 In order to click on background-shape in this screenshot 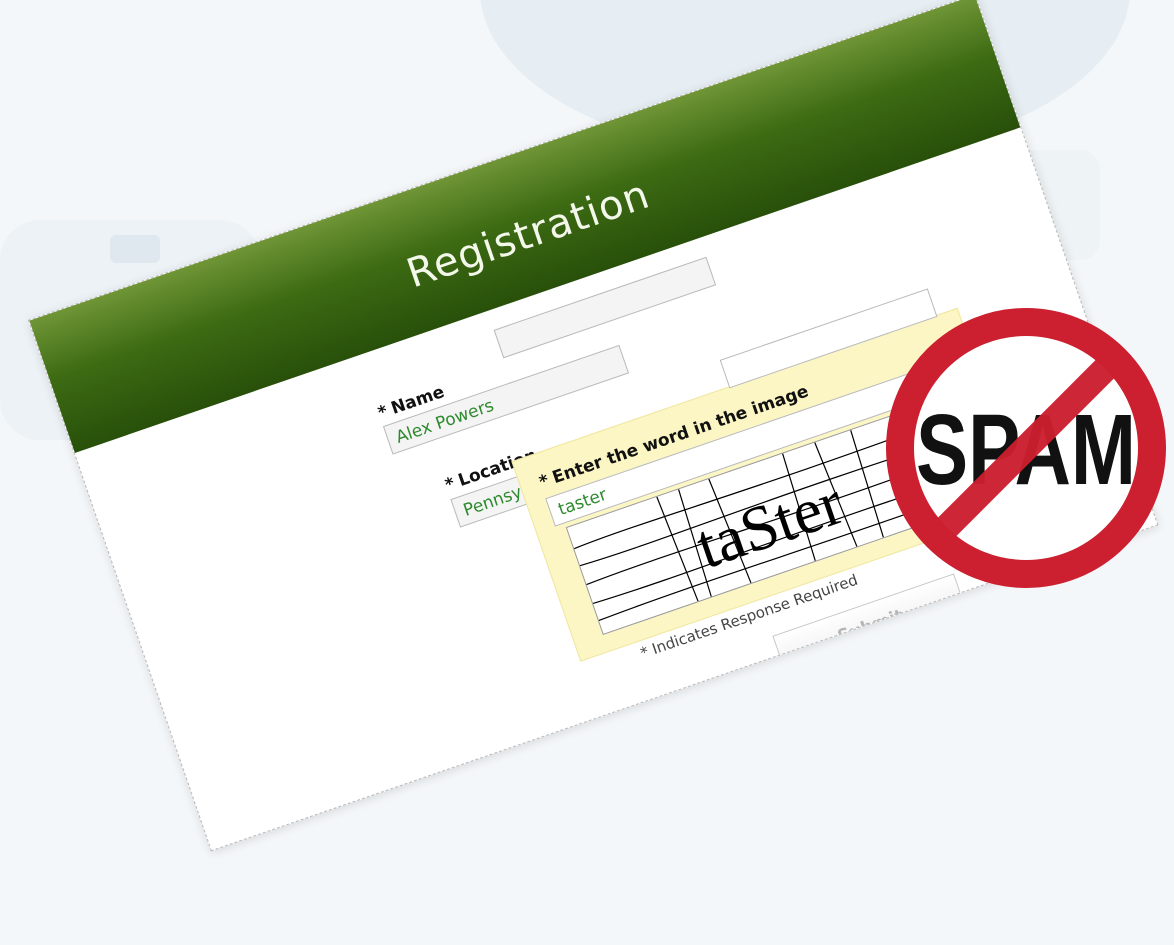, I will do `click(135, 249)`.